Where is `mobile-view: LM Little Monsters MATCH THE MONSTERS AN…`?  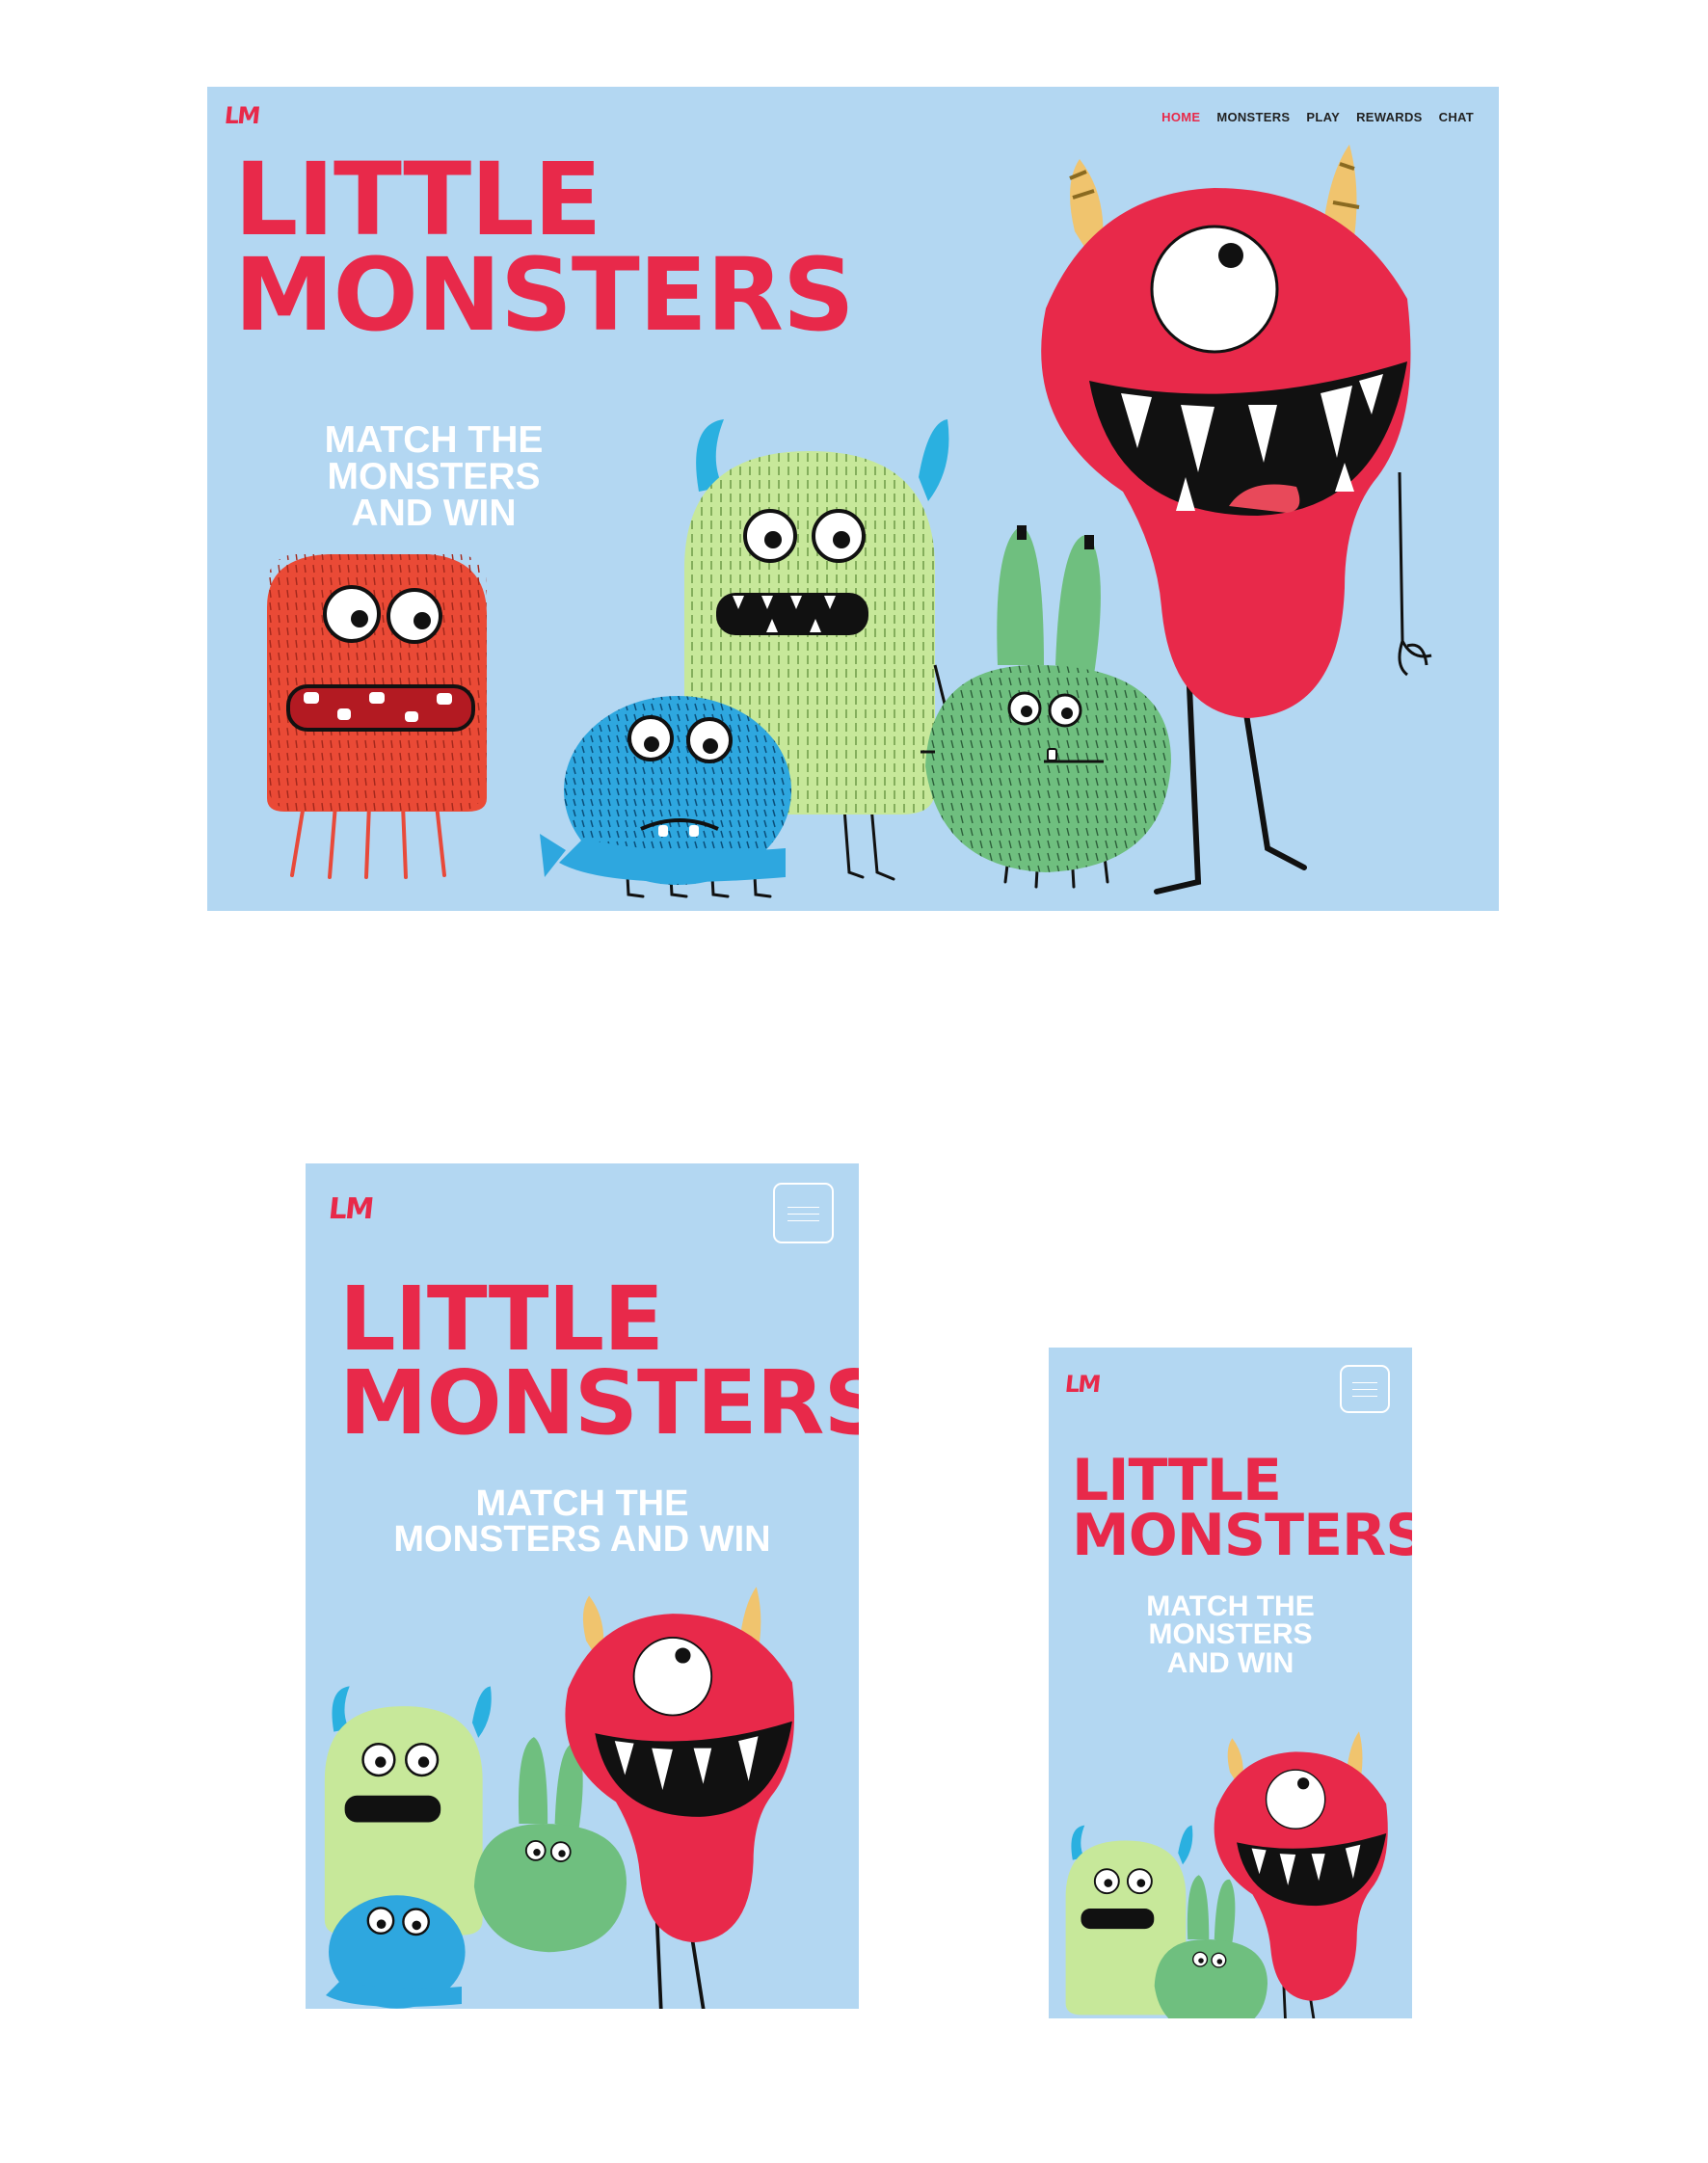
mobile-view: LM Little Monsters MATCH THE MONSTERS AN… is located at coordinates (1230, 1683).